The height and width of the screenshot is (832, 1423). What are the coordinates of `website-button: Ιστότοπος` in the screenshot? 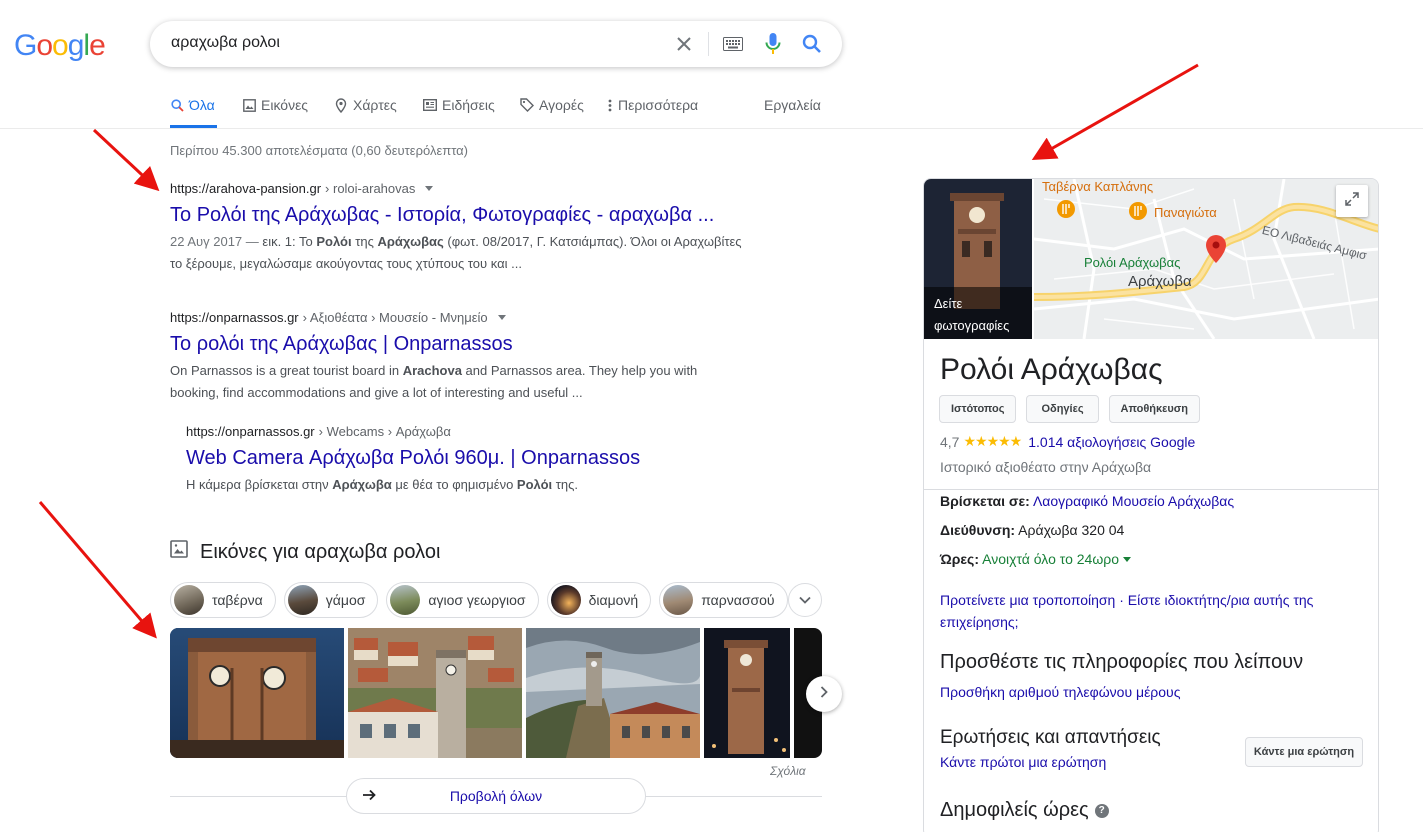 It's located at (978, 409).